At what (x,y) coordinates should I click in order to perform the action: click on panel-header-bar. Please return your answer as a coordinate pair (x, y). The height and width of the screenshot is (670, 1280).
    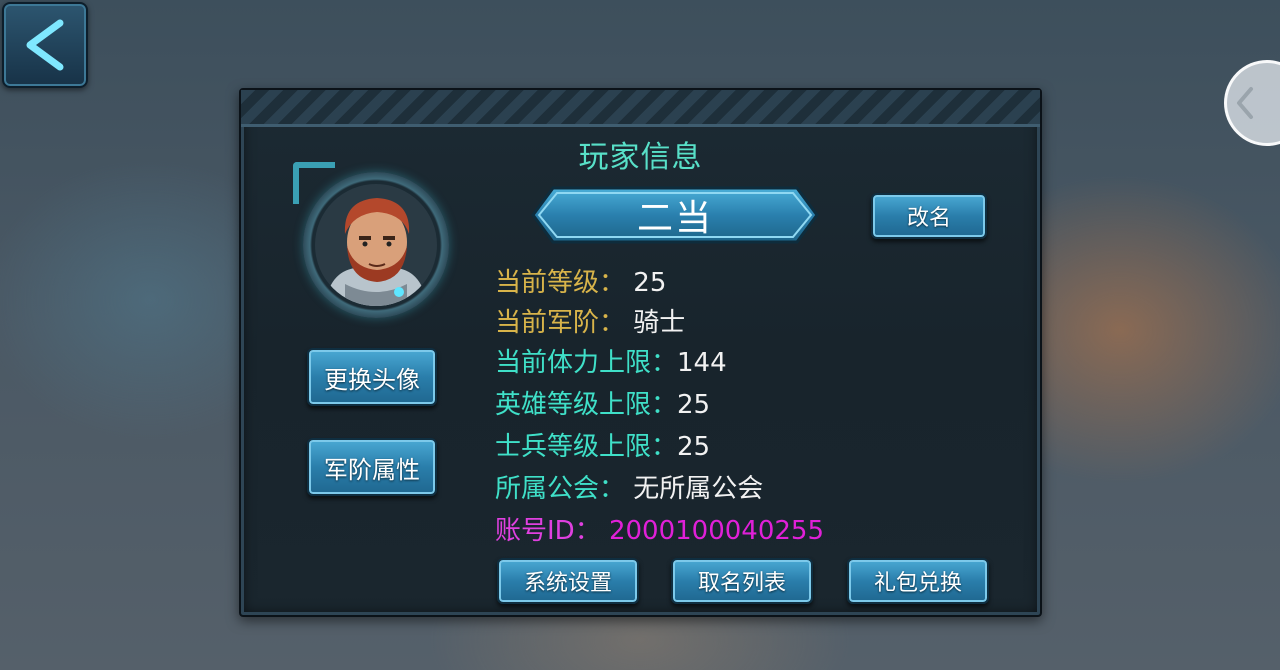
    Looking at the image, I should click on (640, 108).